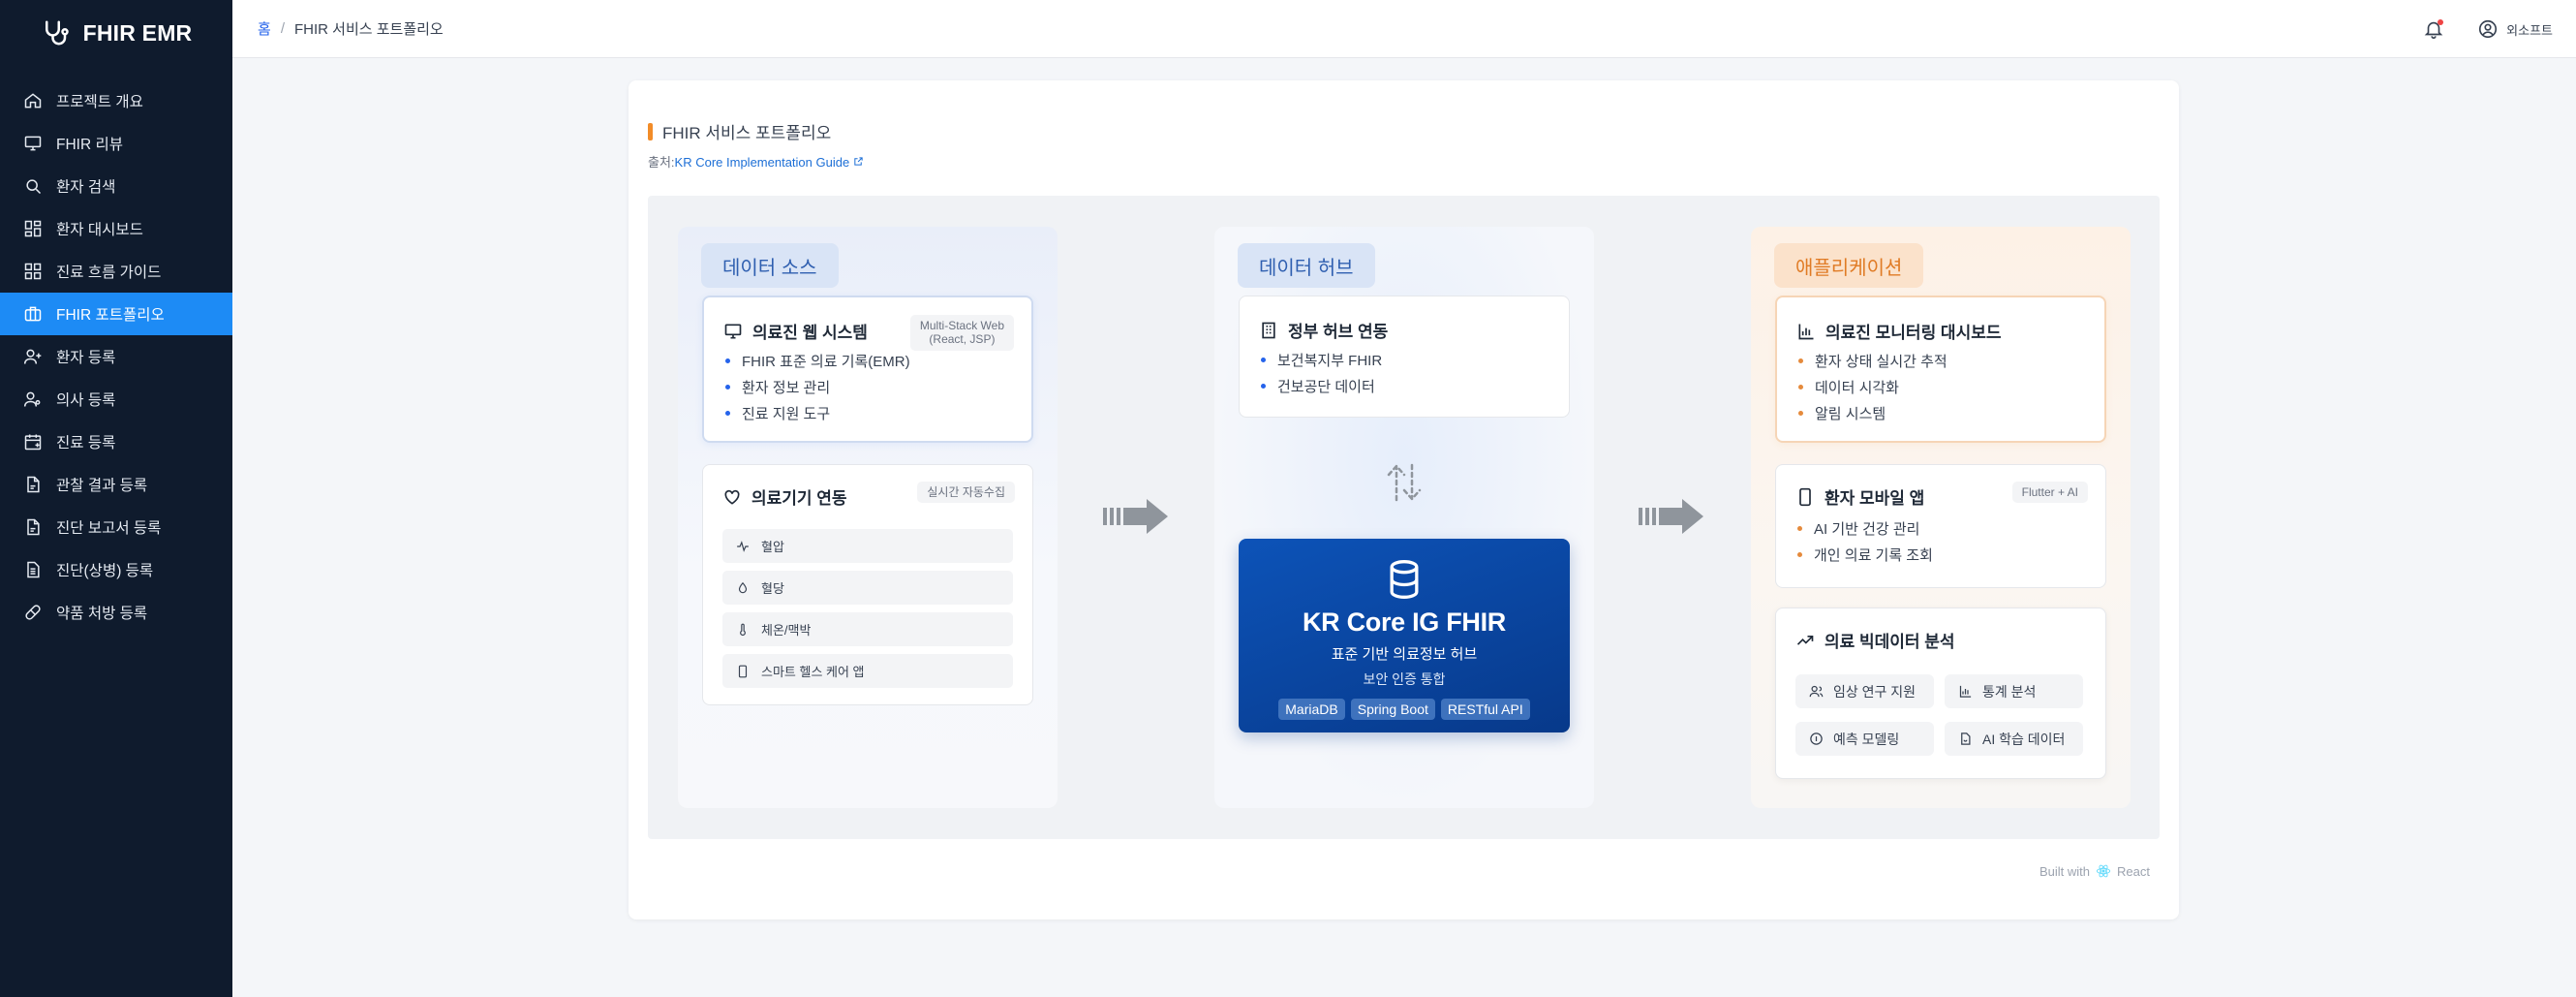 This screenshot has width=2576, height=997. Describe the element at coordinates (826, 362) in the screenshot. I see `list-item-text: FHIR 표준 의료 기록(EMR)` at that location.